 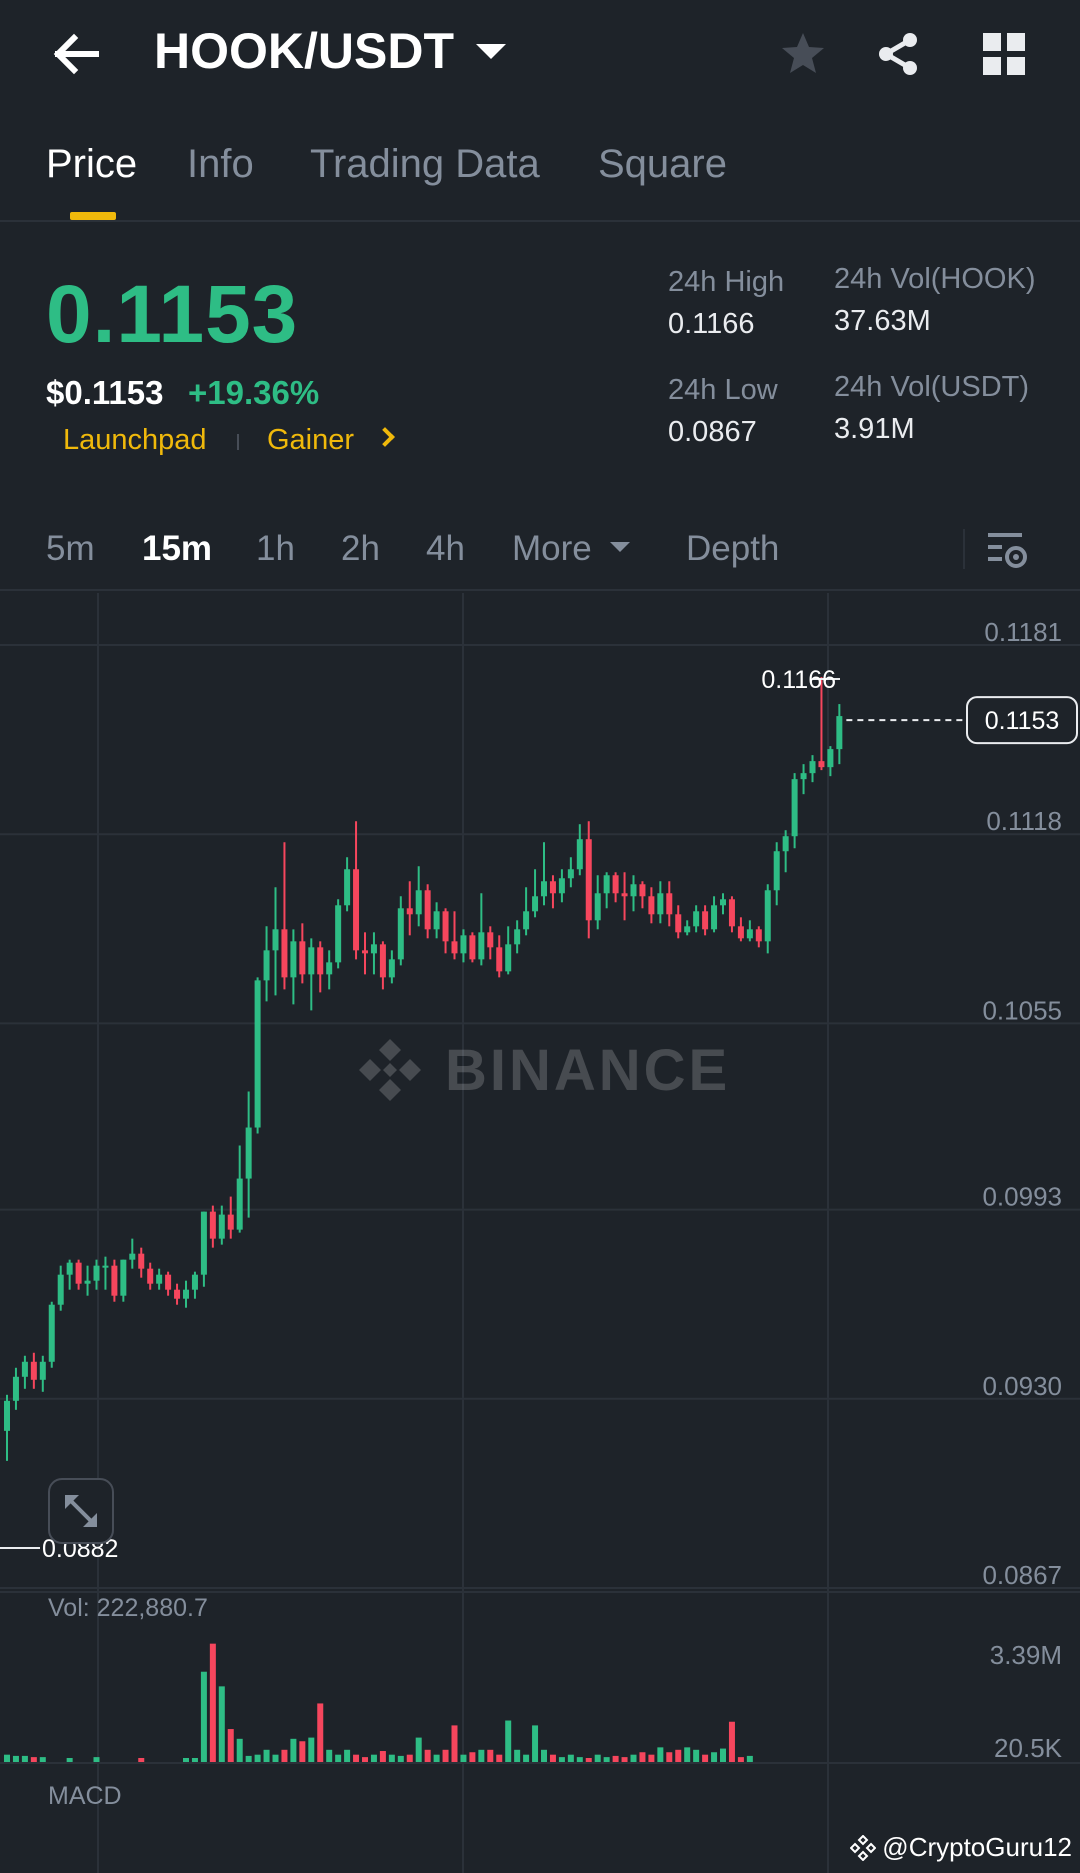 I want to click on high-value: 0.1166, so click(x=711, y=324).